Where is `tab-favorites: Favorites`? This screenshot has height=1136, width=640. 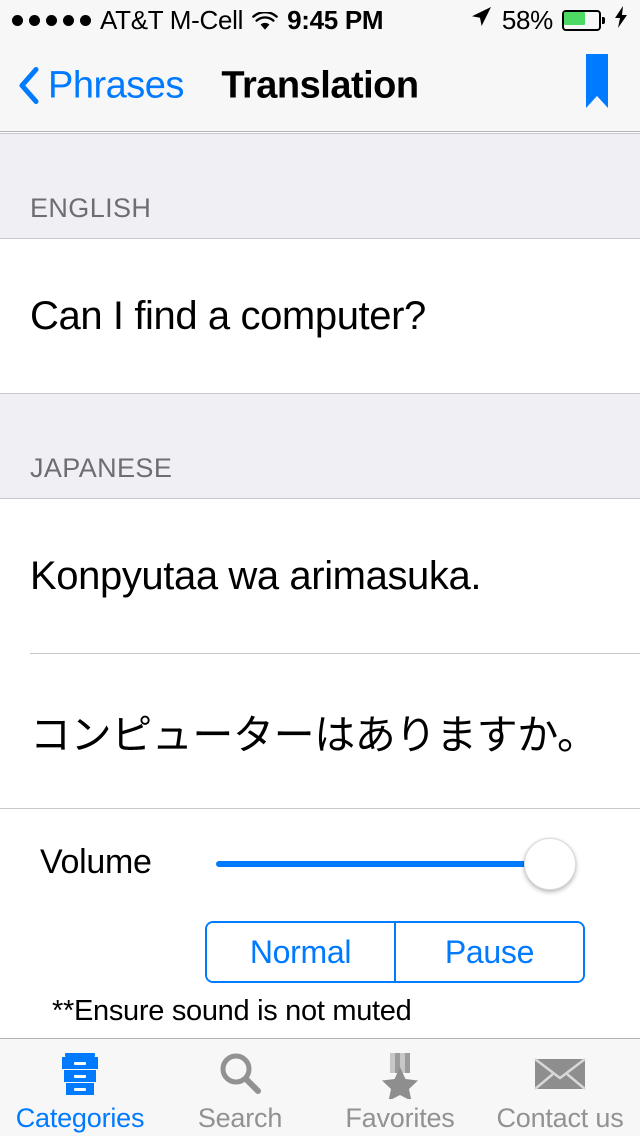
tab-favorites: Favorites is located at coordinates (400, 1087).